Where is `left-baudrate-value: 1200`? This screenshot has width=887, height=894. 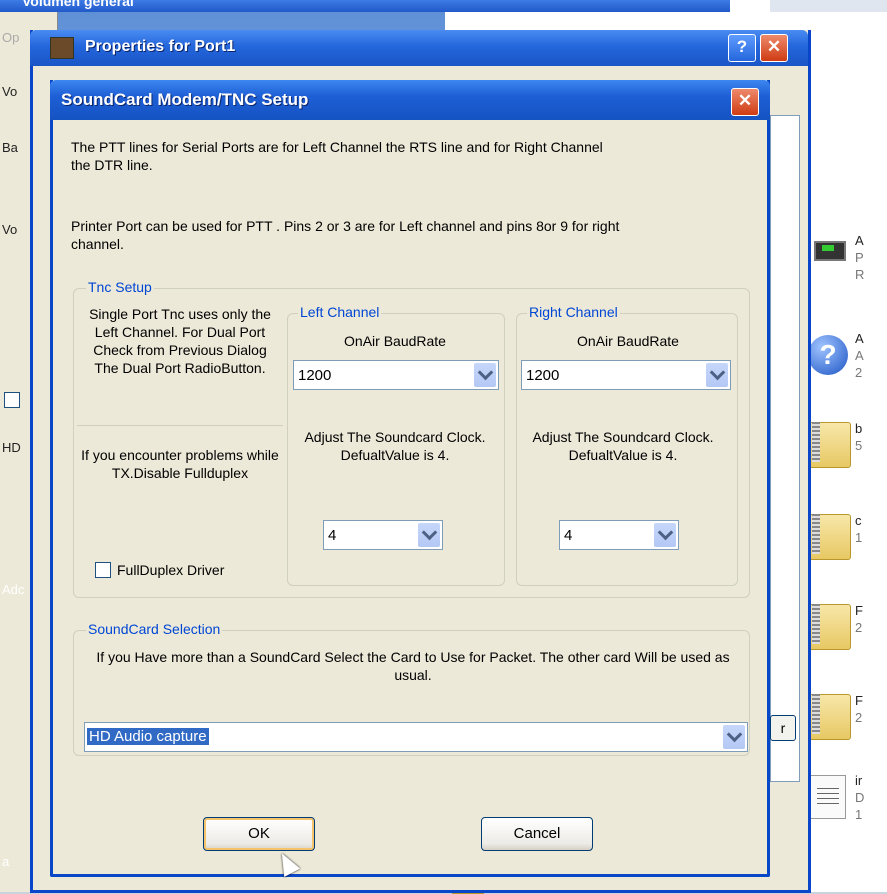
left-baudrate-value: 1200 is located at coordinates (315, 375).